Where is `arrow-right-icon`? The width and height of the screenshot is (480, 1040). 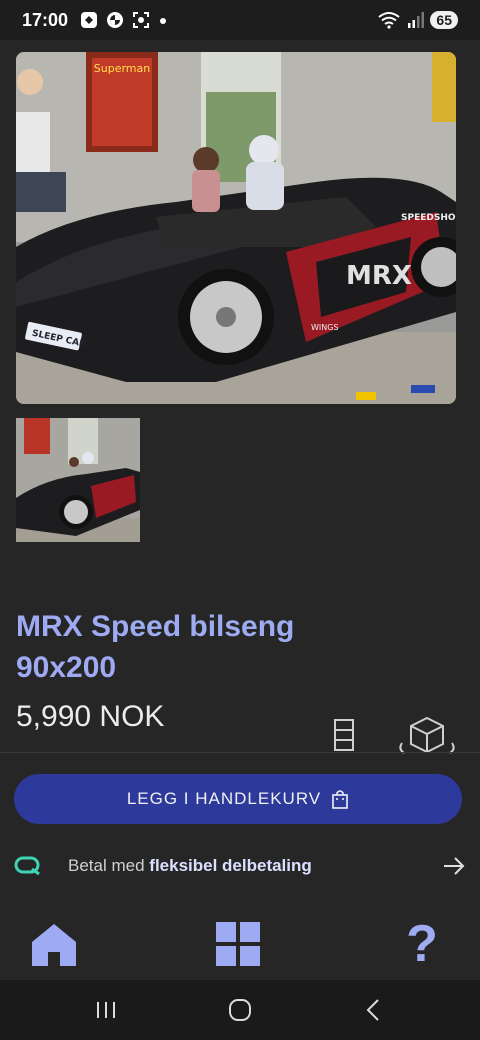 arrow-right-icon is located at coordinates (454, 866).